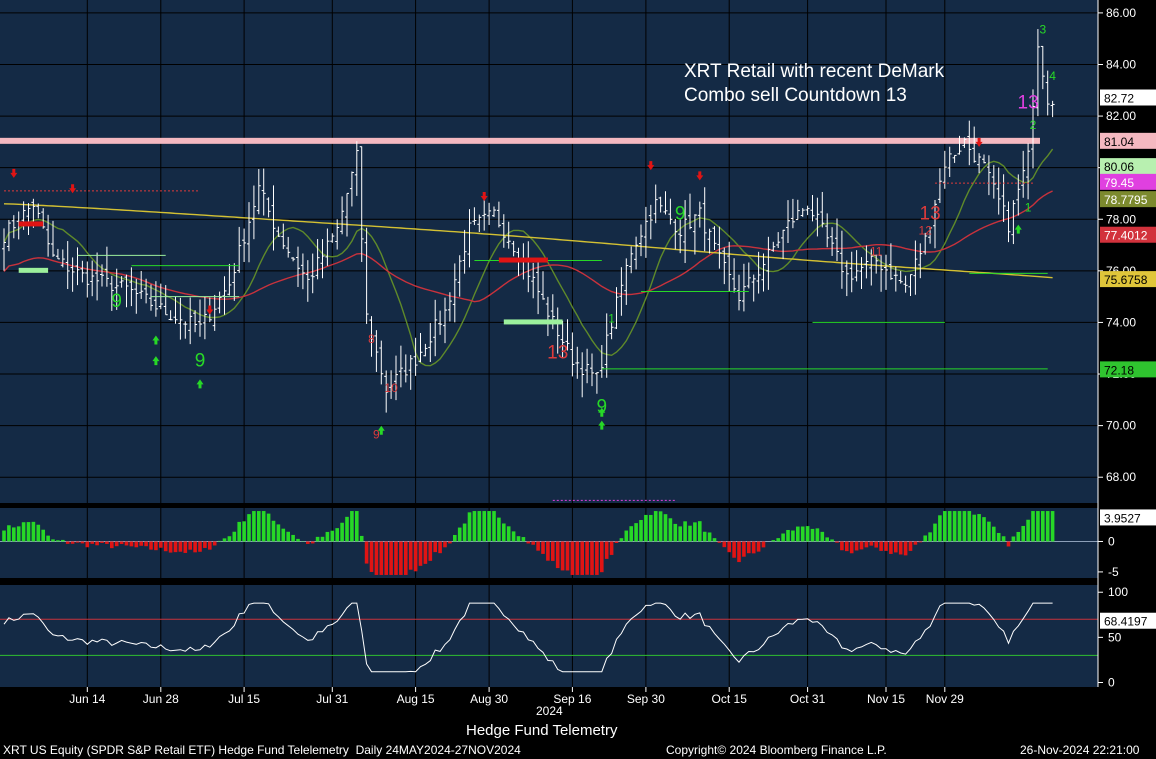 The width and height of the screenshot is (1156, 759). Describe the element at coordinates (1121, 64) in the screenshot. I see `y-tick-label: 84.00` at that location.